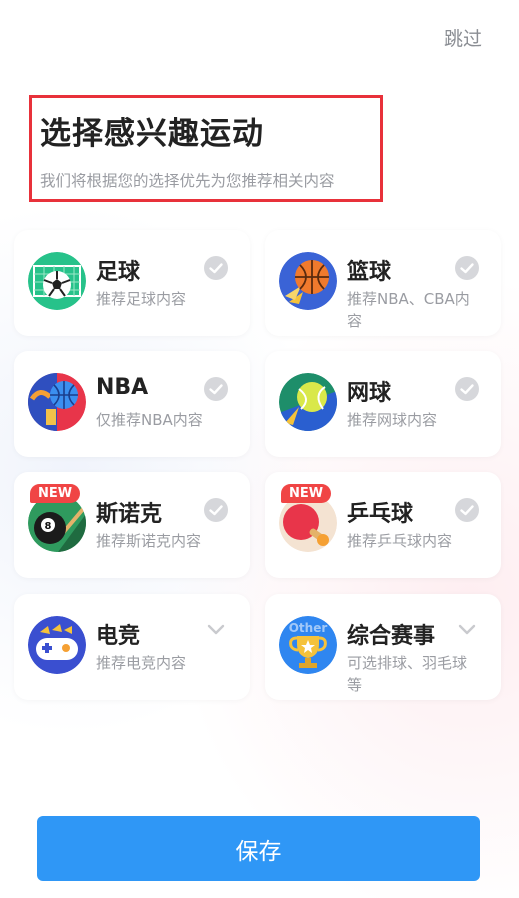  What do you see at coordinates (48, 526) in the screenshot?
I see `svg-text: 8` at bounding box center [48, 526].